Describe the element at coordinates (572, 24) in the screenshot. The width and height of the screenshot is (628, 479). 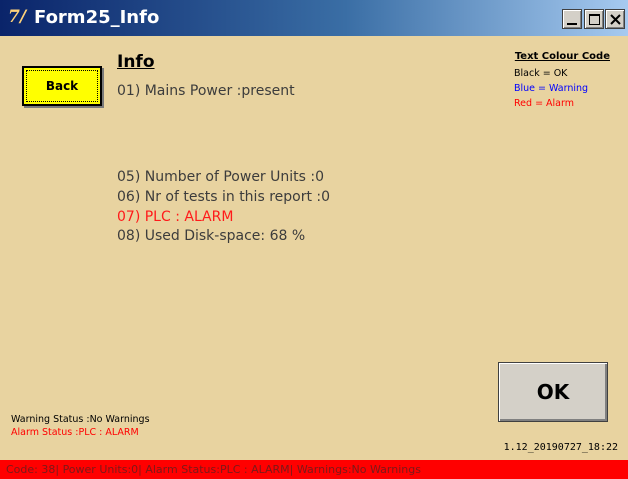
I see `minimize-icon` at that location.